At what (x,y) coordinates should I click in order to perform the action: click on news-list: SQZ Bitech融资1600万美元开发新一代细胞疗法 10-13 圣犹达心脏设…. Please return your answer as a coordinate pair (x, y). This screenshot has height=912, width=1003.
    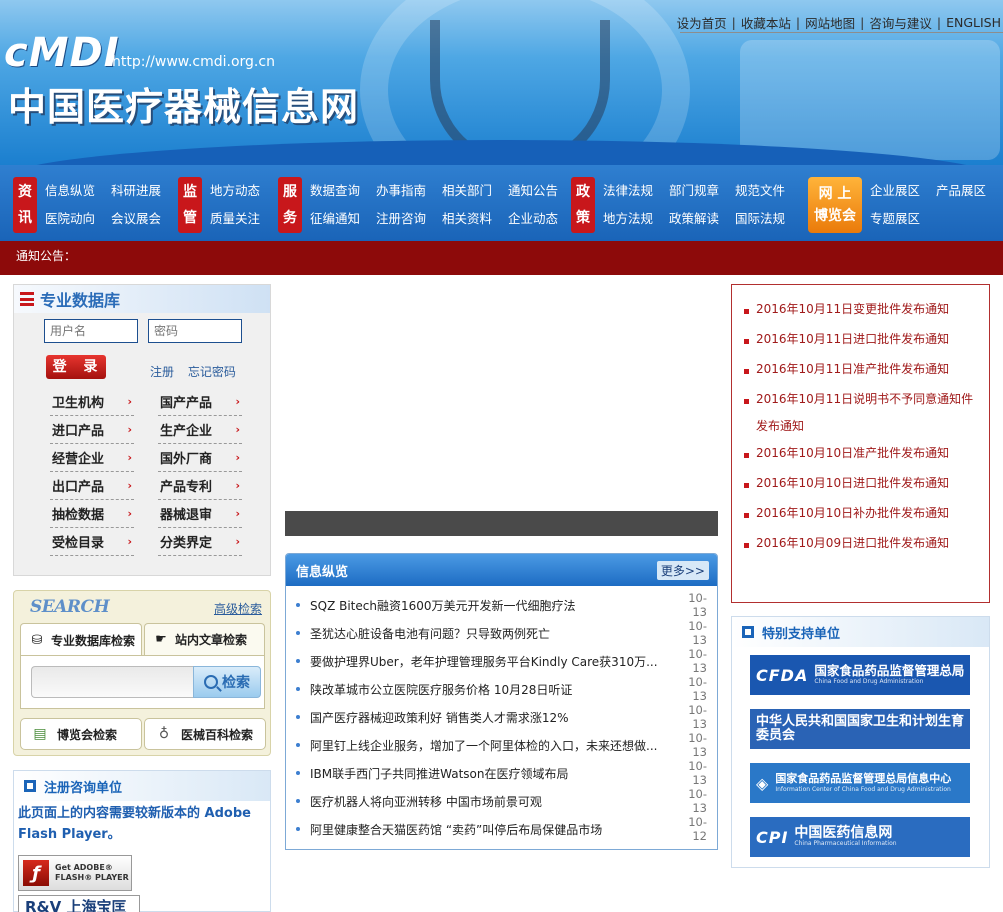
    Looking at the image, I should click on (501, 714).